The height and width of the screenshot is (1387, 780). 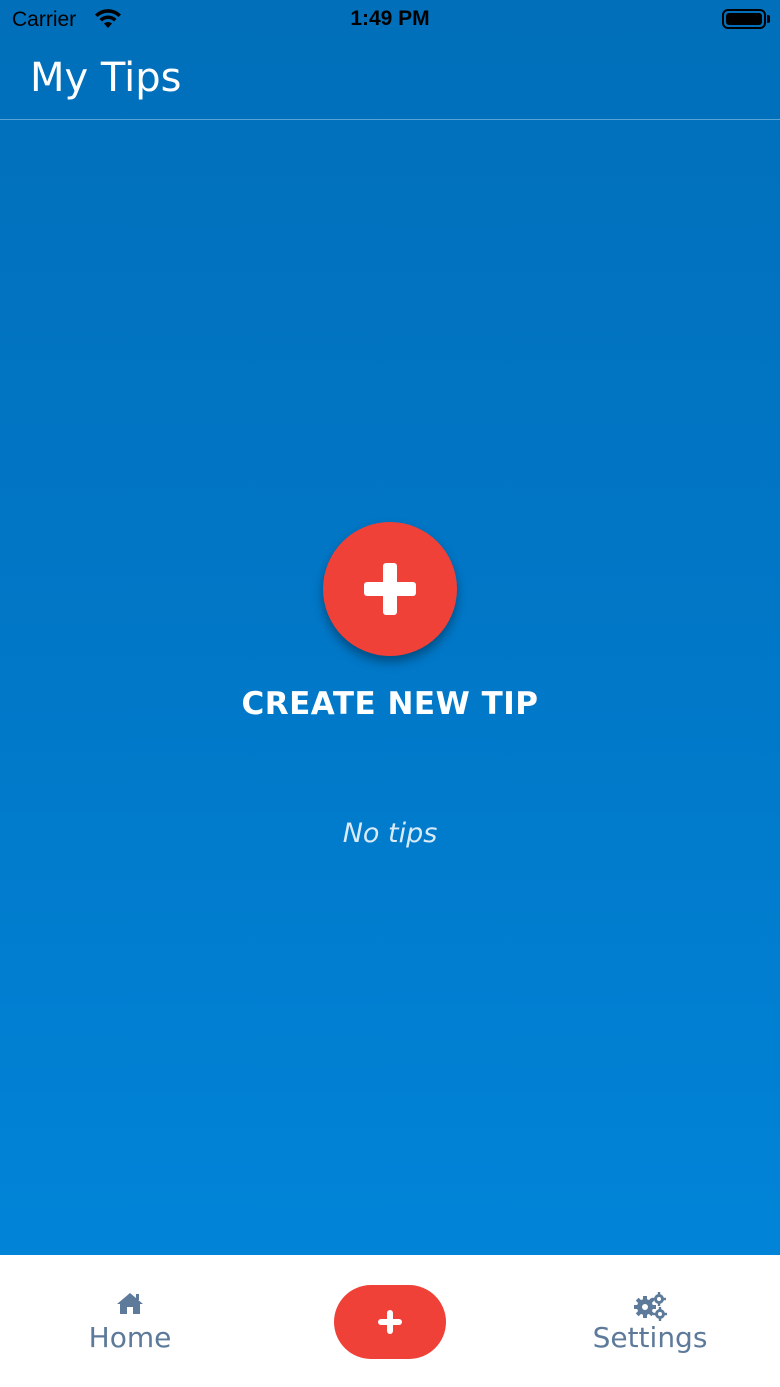 What do you see at coordinates (650, 1306) in the screenshot?
I see `gears-icon` at bounding box center [650, 1306].